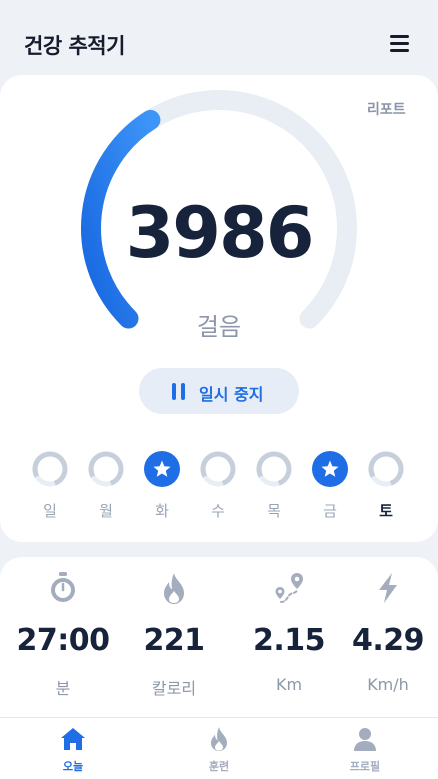 Image resolution: width=438 pixels, height=779 pixels. I want to click on route-icon, so click(289, 588).